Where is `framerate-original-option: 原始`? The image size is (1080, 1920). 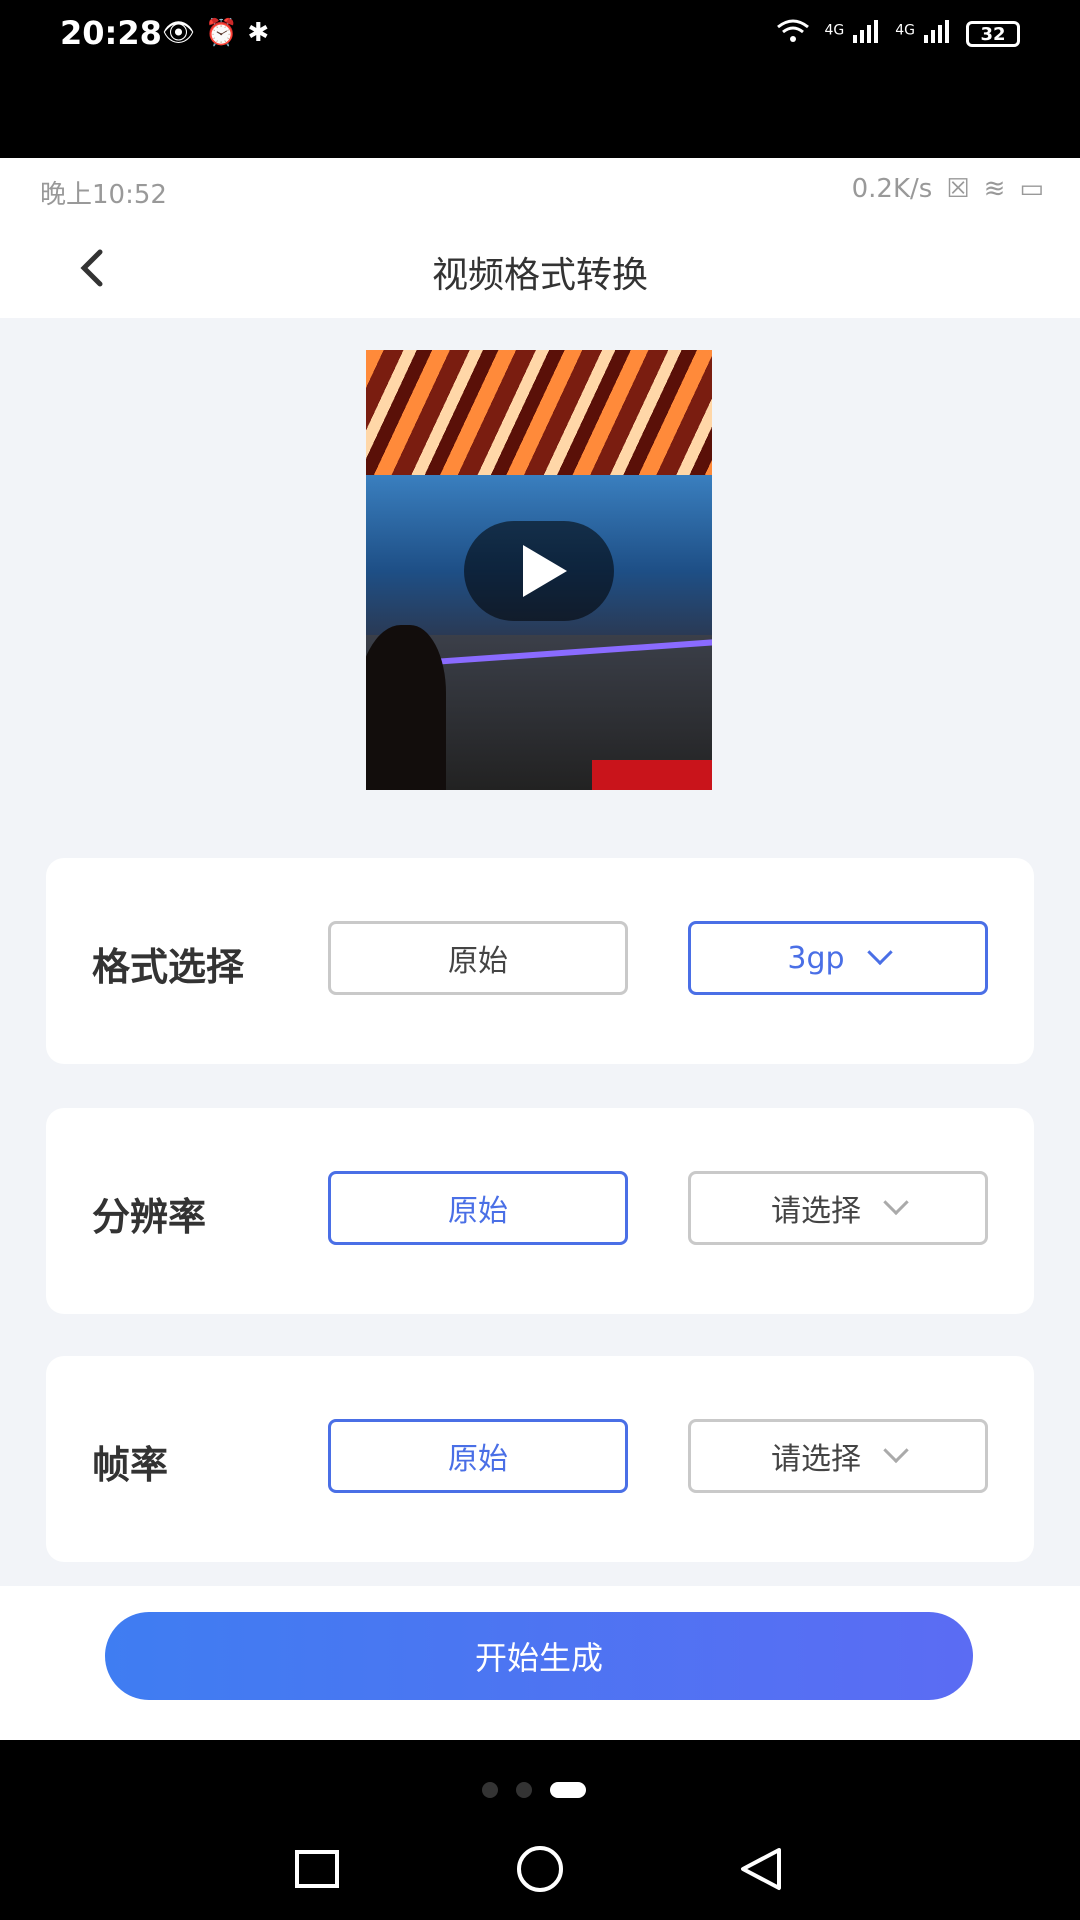 framerate-original-option: 原始 is located at coordinates (478, 1456).